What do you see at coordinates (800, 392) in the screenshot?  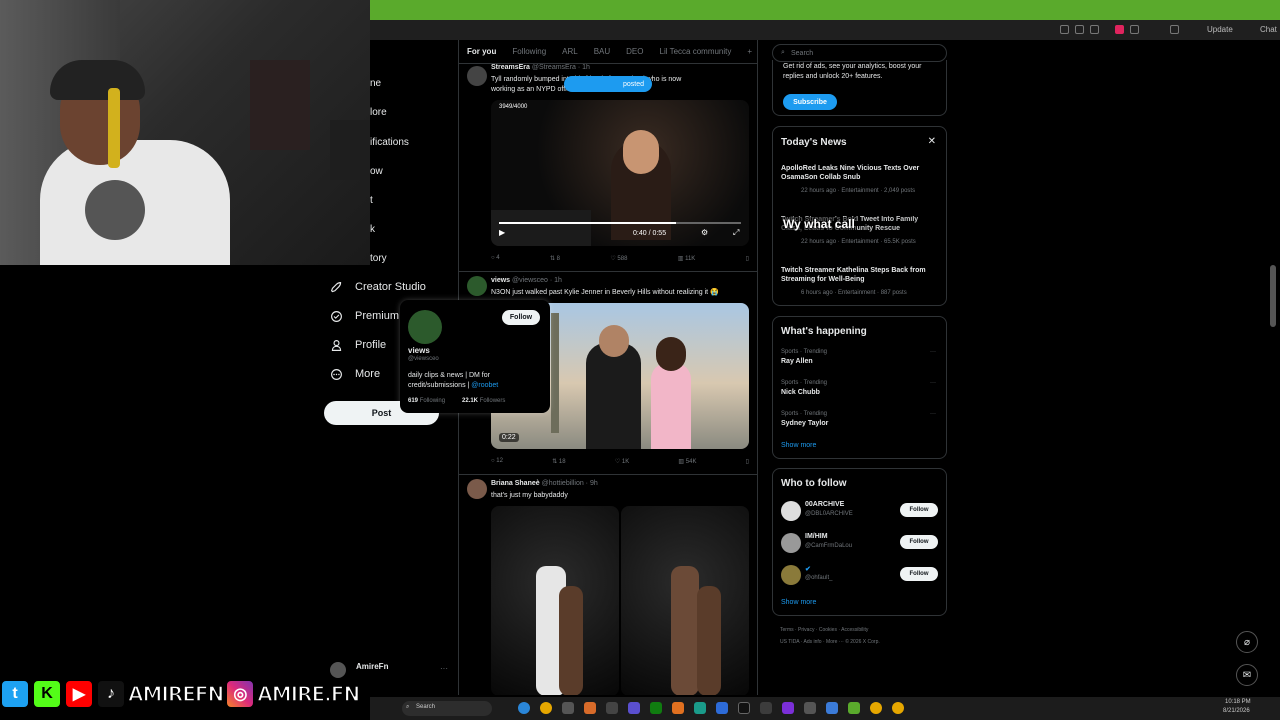 I see `trend-item: Nick Chubb` at bounding box center [800, 392].